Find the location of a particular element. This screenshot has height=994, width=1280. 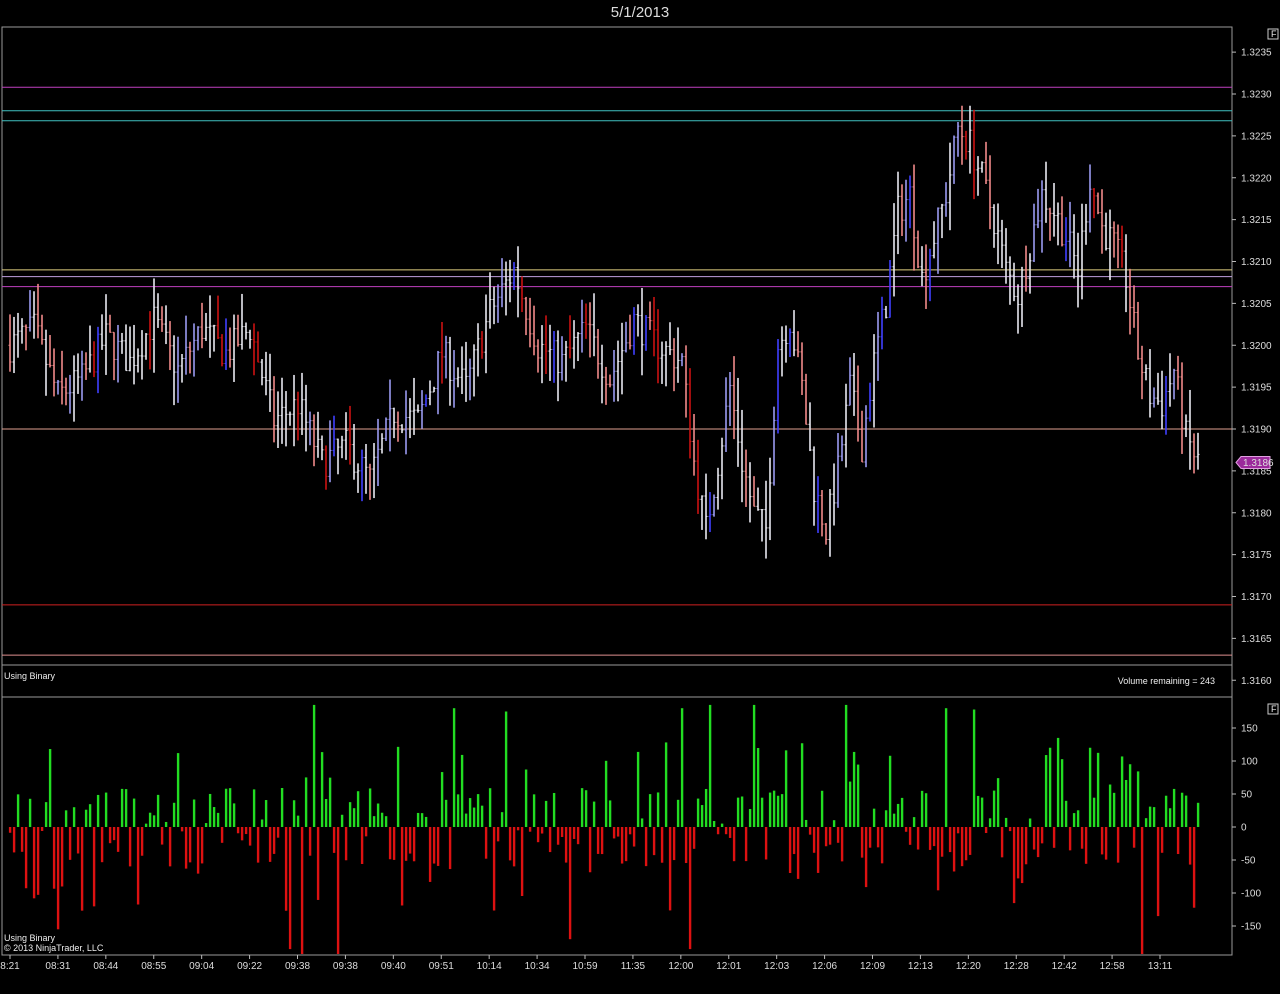

time-tick-label: 09:38 is located at coordinates (297, 966).